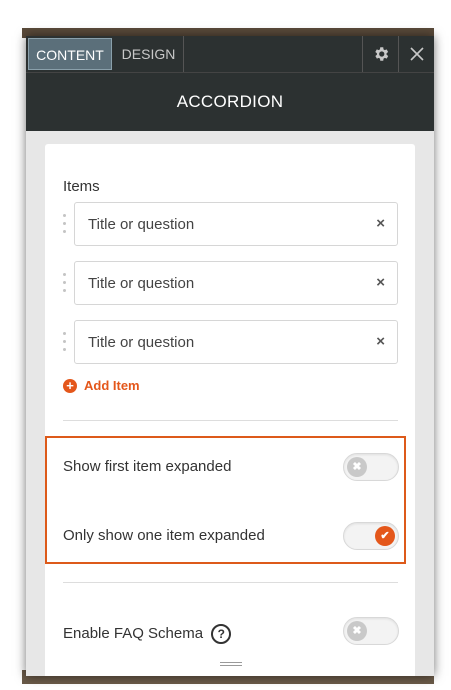 The height and width of the screenshot is (690, 451). Describe the element at coordinates (133, 633) in the screenshot. I see `faq-schema-text: Enable FAQ Schema` at that location.